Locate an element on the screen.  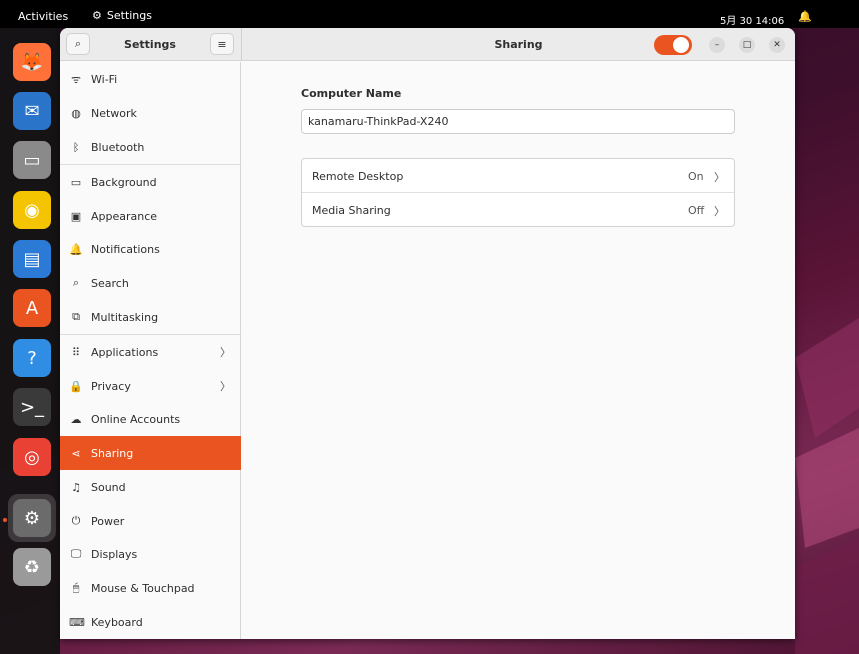
sidebar-item-label: Appearance is located at coordinates (124, 216).